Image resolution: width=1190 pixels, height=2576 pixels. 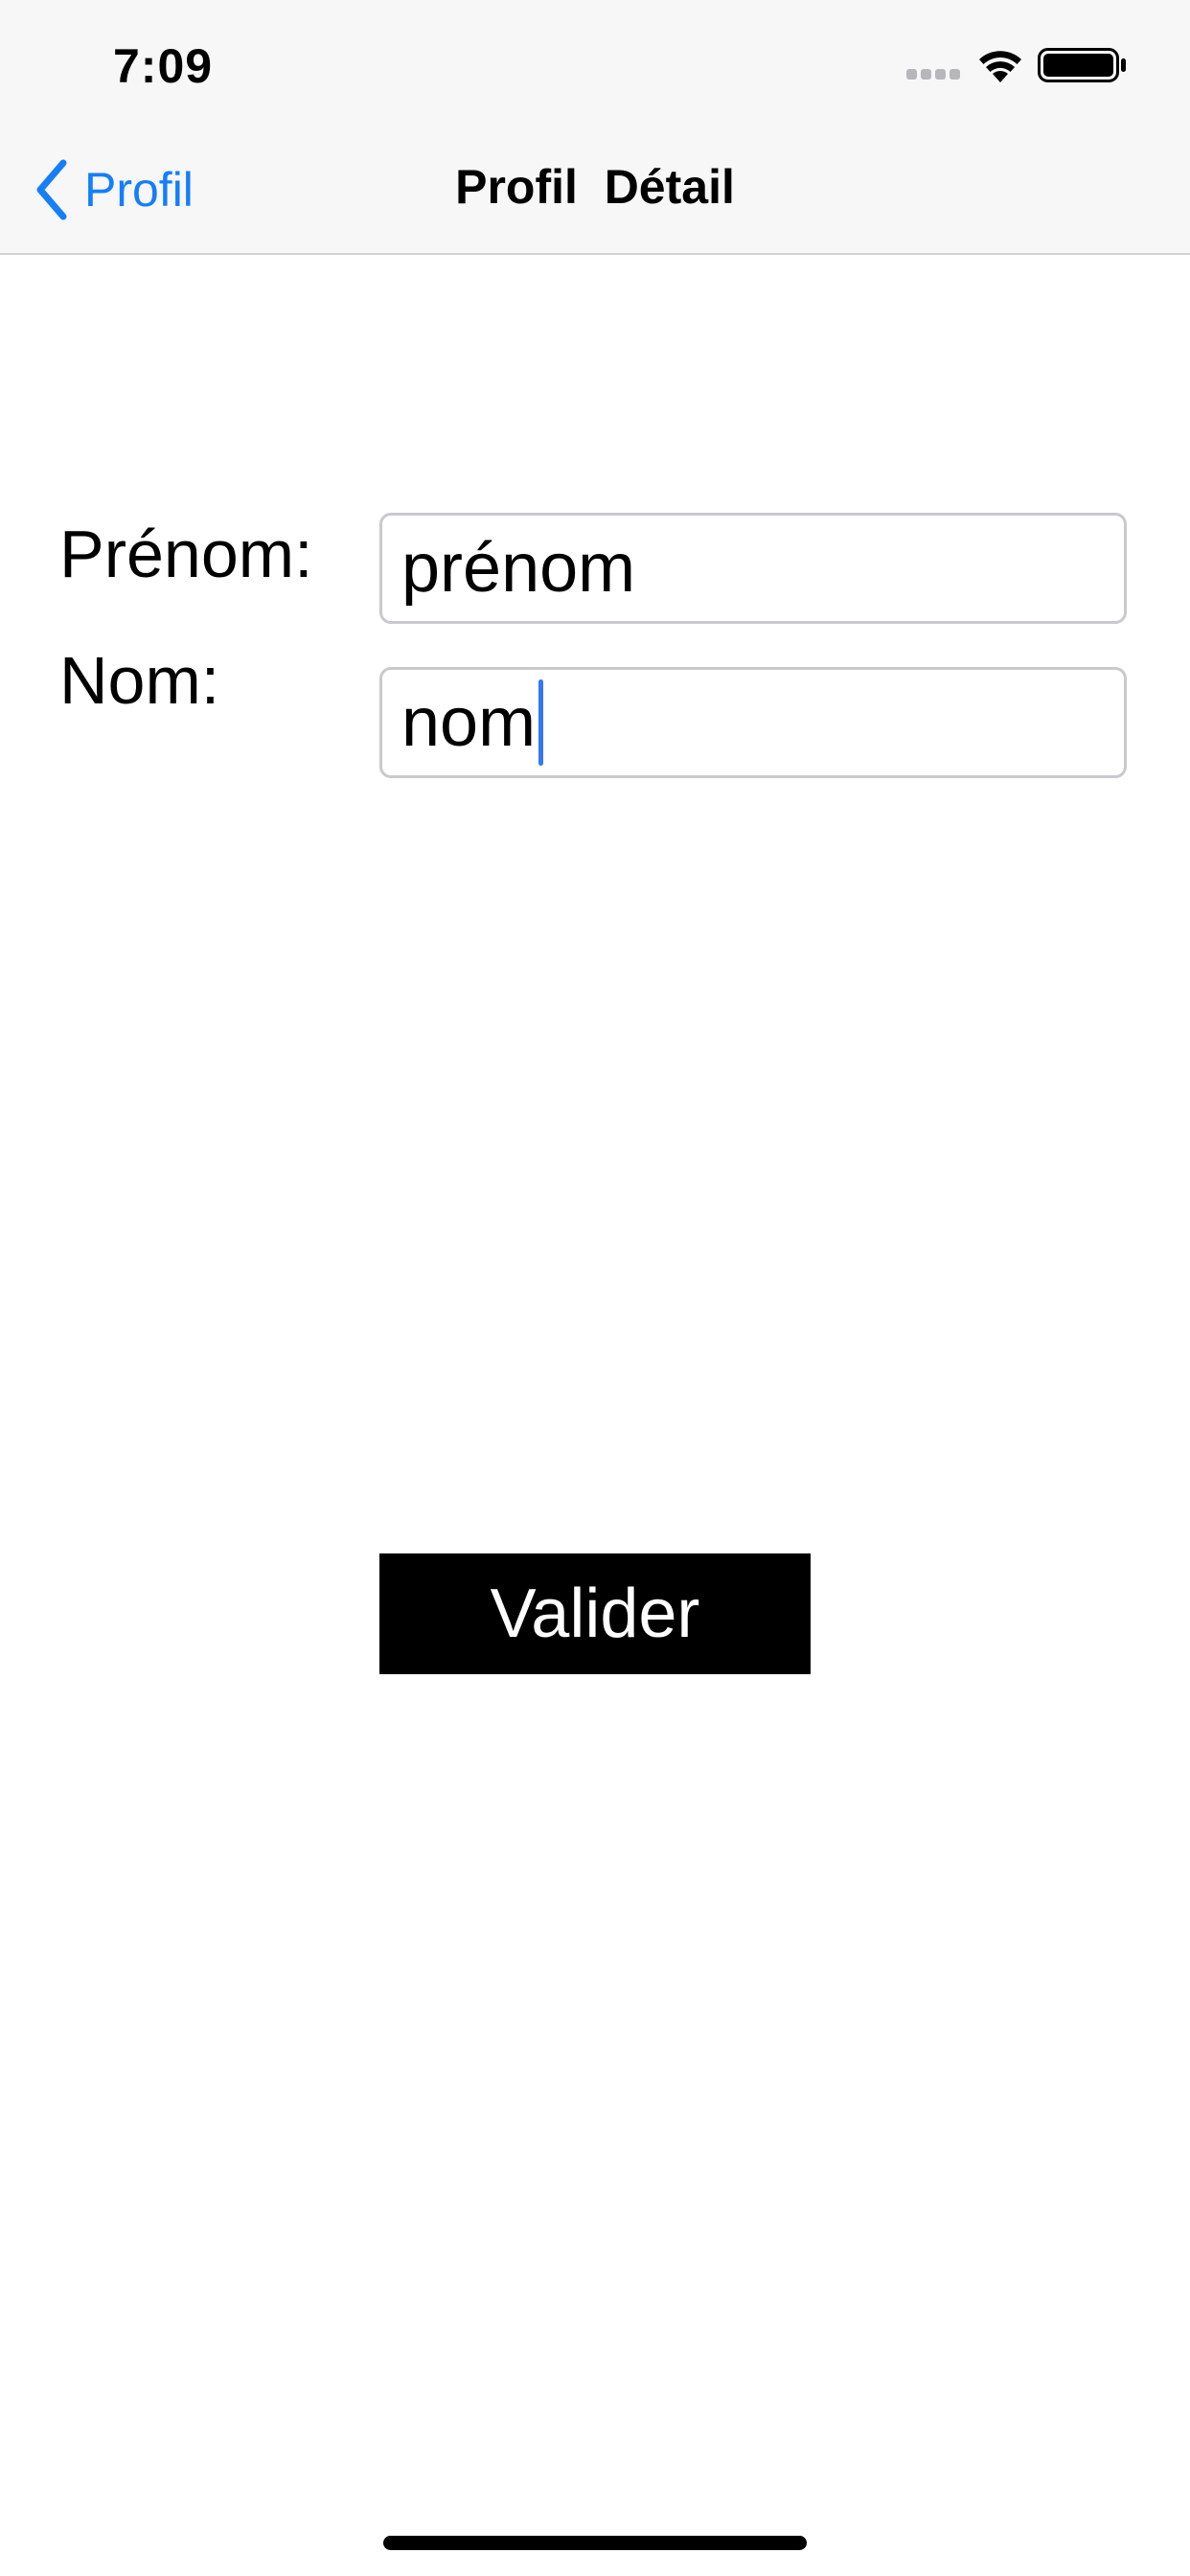 What do you see at coordinates (518, 568) in the screenshot?
I see `first-name-value: prénom` at bounding box center [518, 568].